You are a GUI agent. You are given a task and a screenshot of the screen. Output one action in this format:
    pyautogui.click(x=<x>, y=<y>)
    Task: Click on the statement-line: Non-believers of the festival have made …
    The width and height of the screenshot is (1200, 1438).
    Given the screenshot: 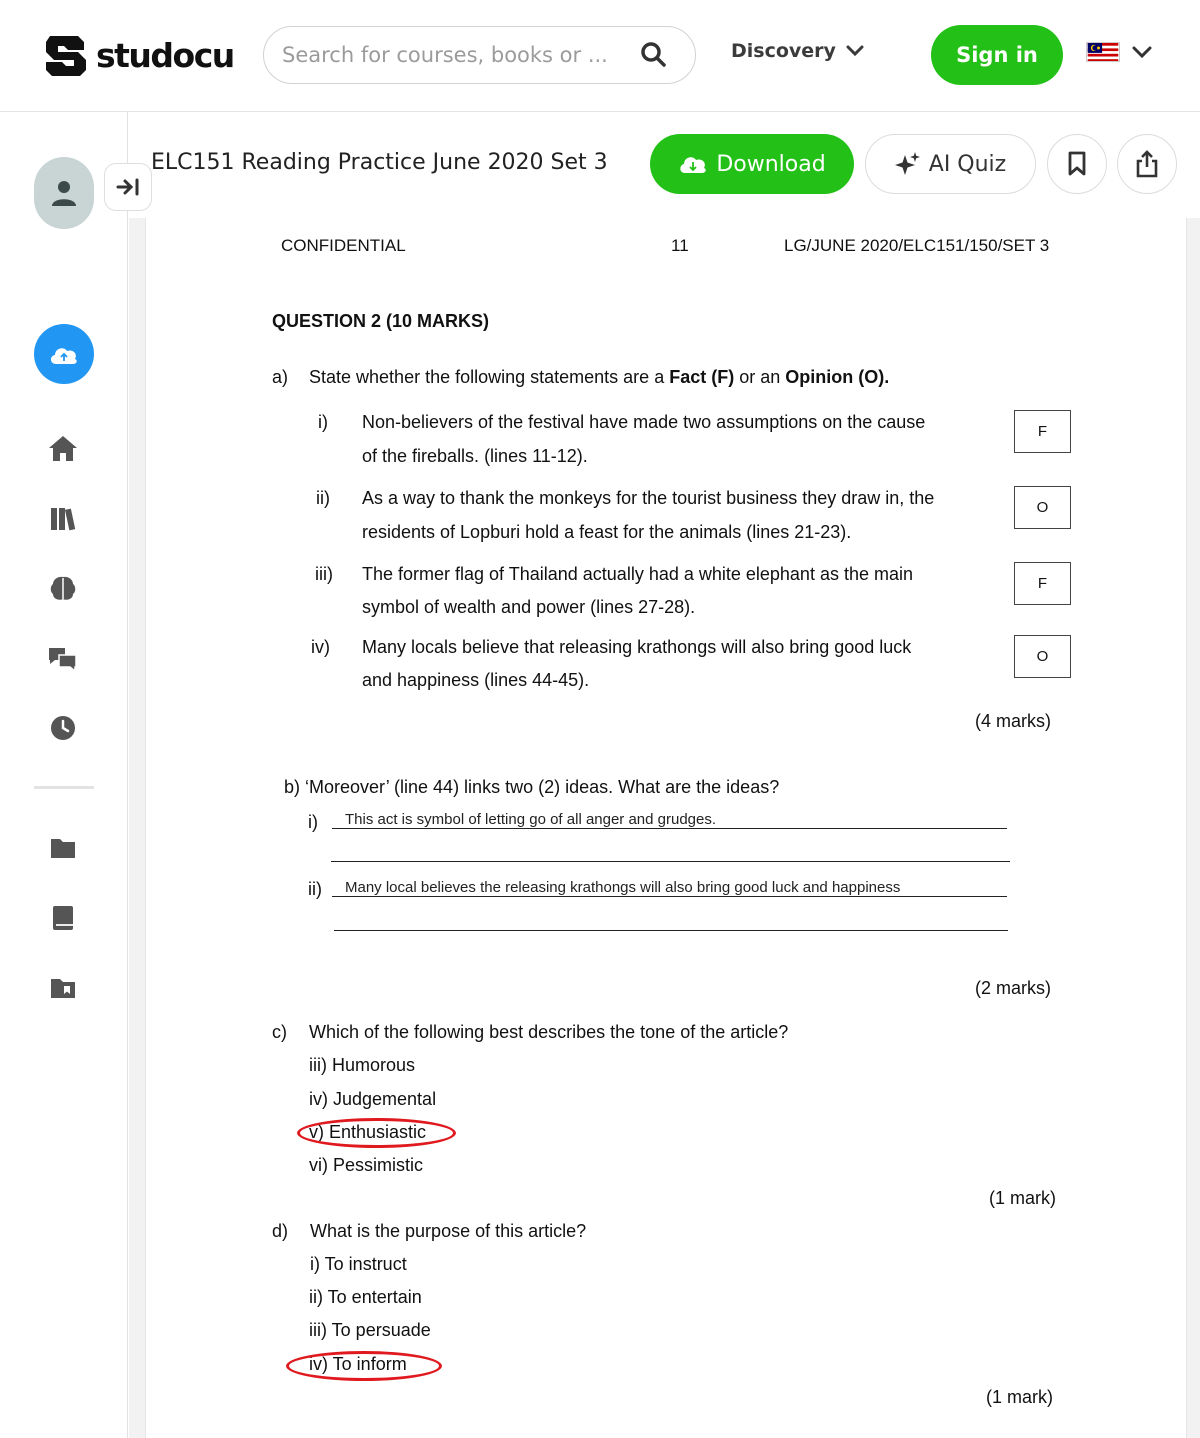 What is the action you would take?
    pyautogui.click(x=644, y=422)
    